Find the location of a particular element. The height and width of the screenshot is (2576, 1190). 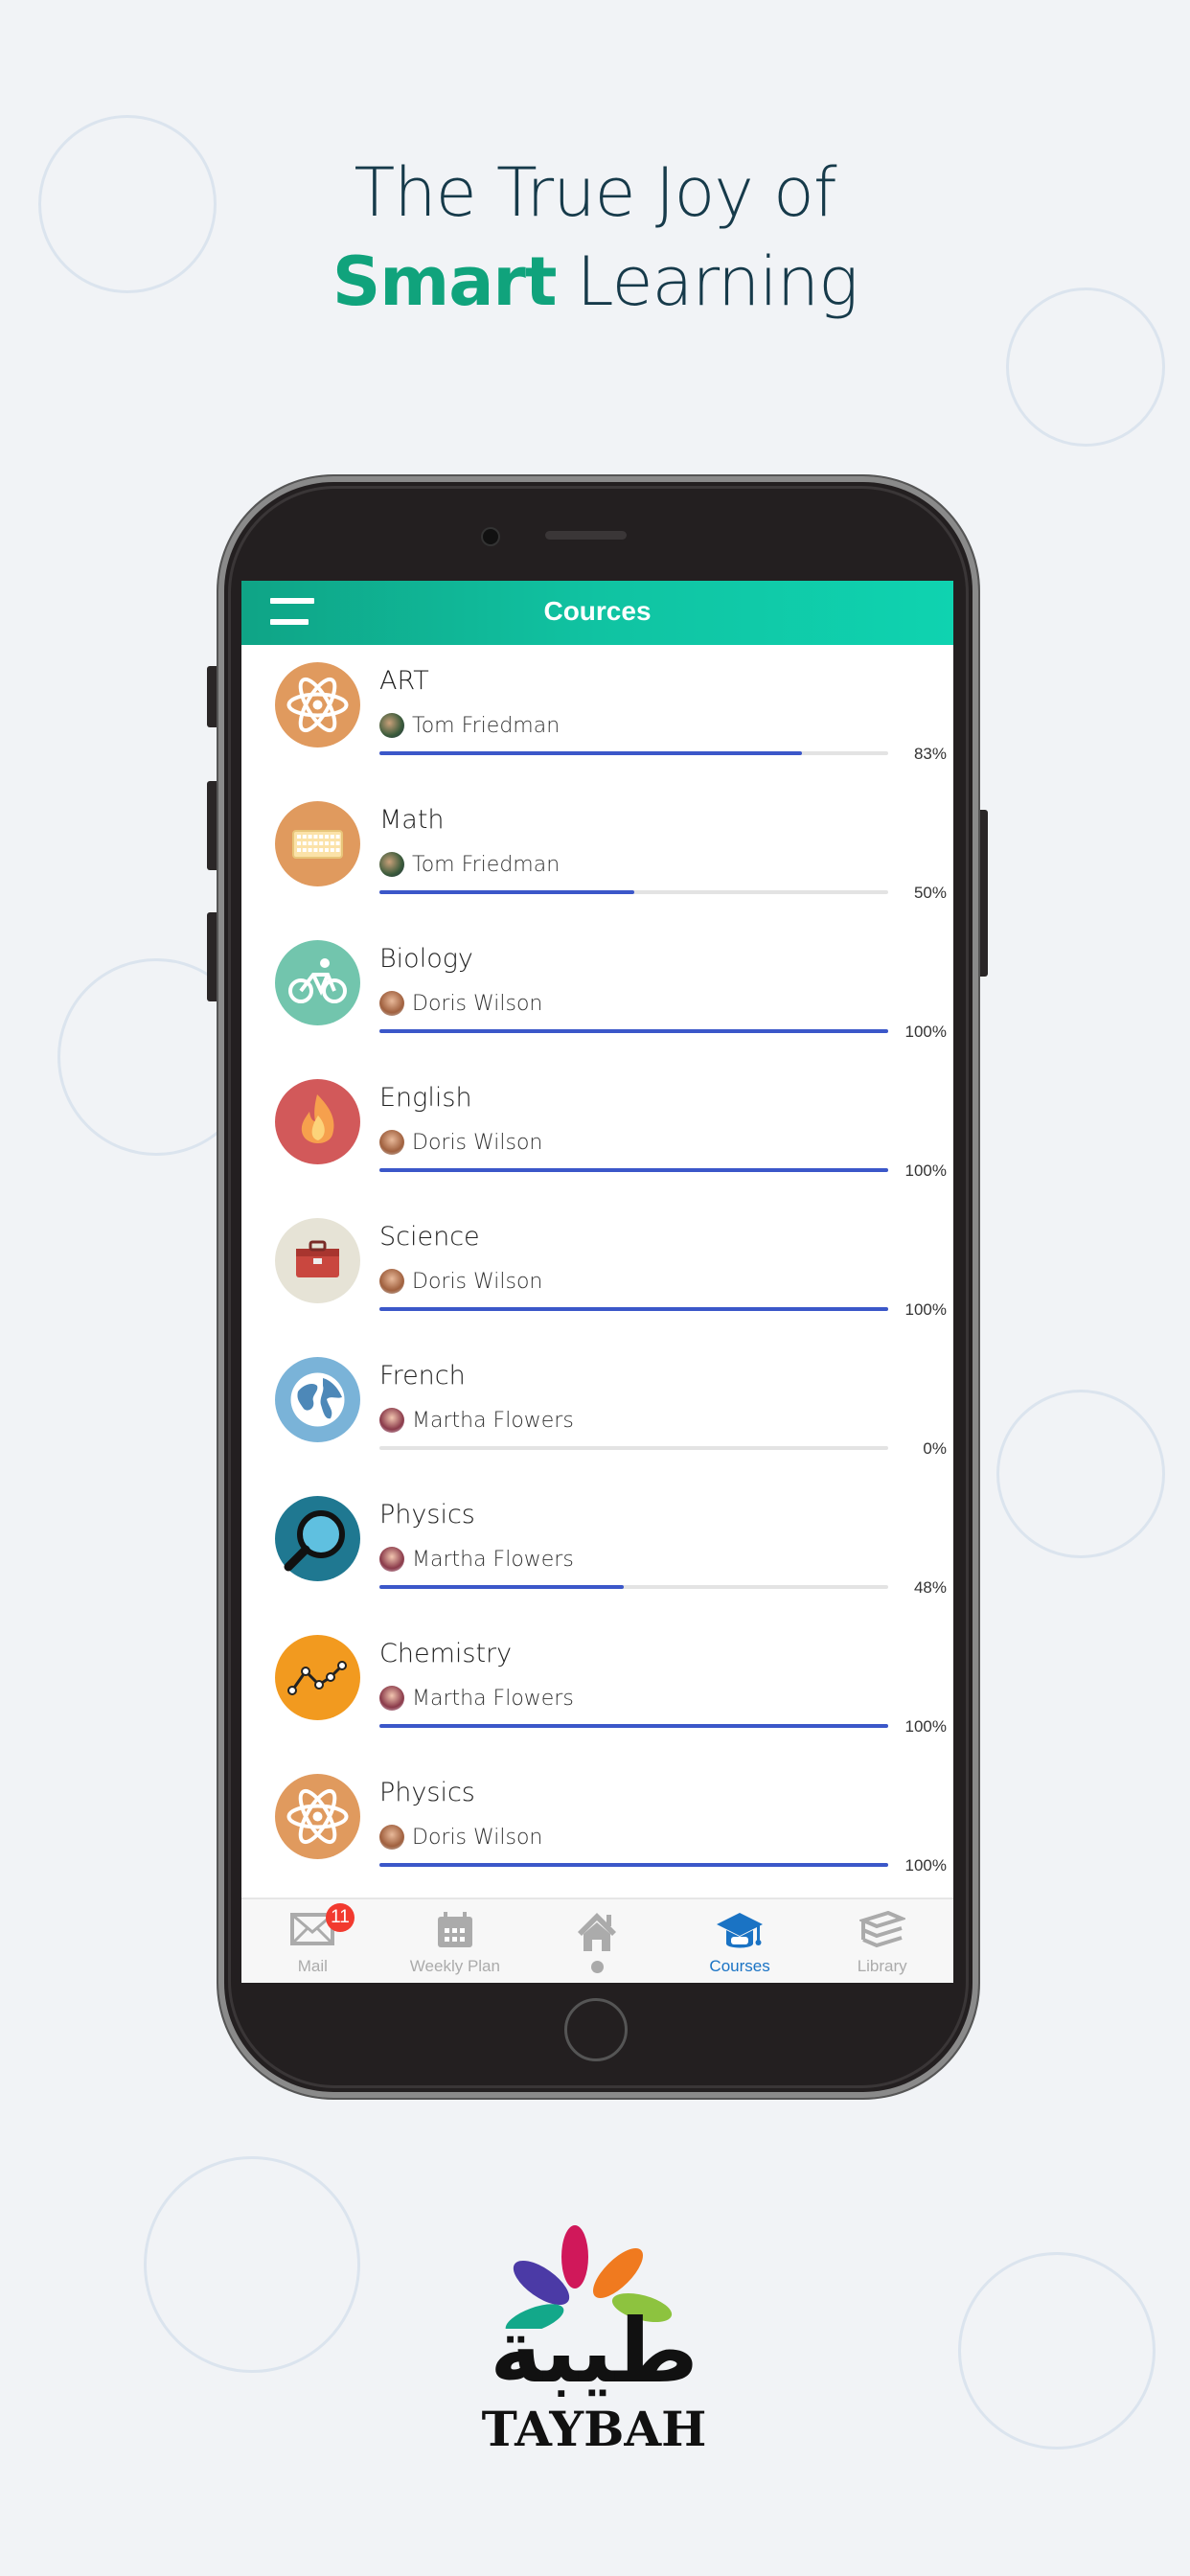

tab-courses: Courses is located at coordinates (741, 1941).